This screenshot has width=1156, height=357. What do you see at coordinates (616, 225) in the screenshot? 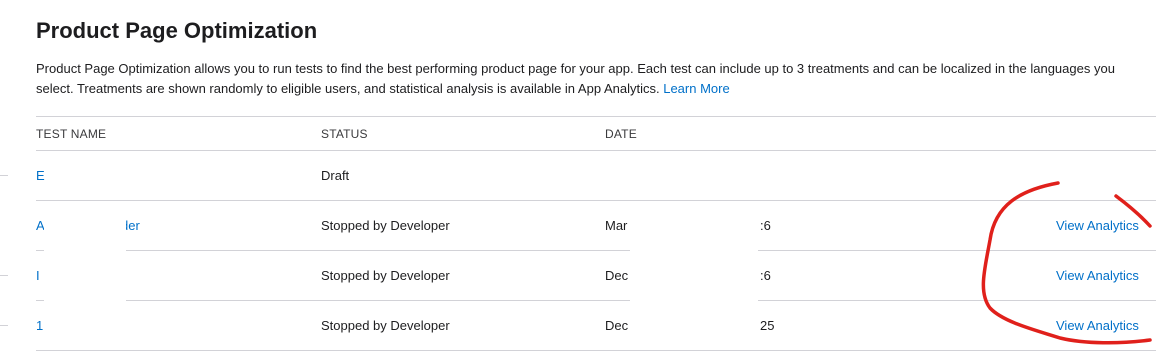
I see `test-date-start: Mar` at bounding box center [616, 225].